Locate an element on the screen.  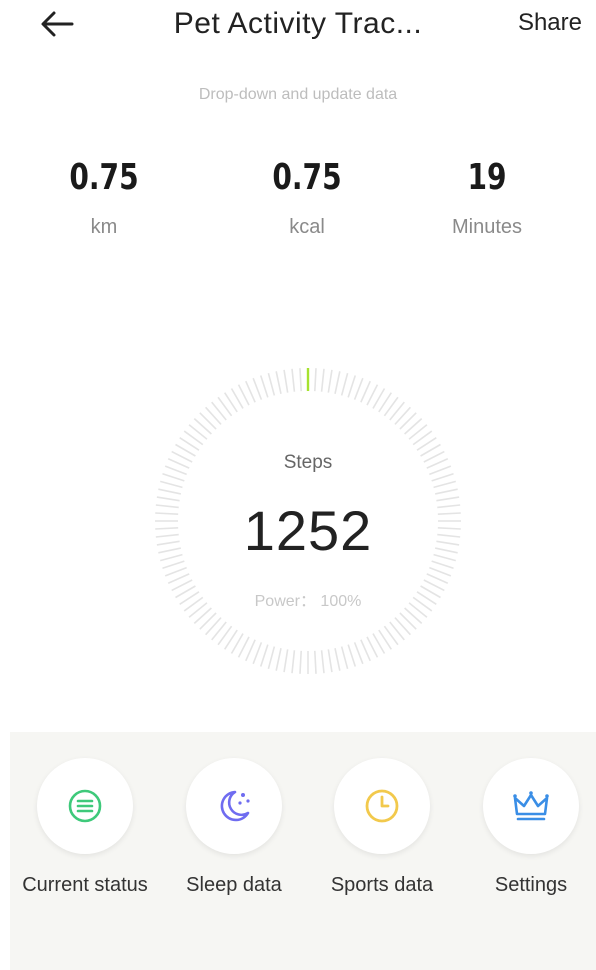
sports-data-icon-circle is located at coordinates (382, 806).